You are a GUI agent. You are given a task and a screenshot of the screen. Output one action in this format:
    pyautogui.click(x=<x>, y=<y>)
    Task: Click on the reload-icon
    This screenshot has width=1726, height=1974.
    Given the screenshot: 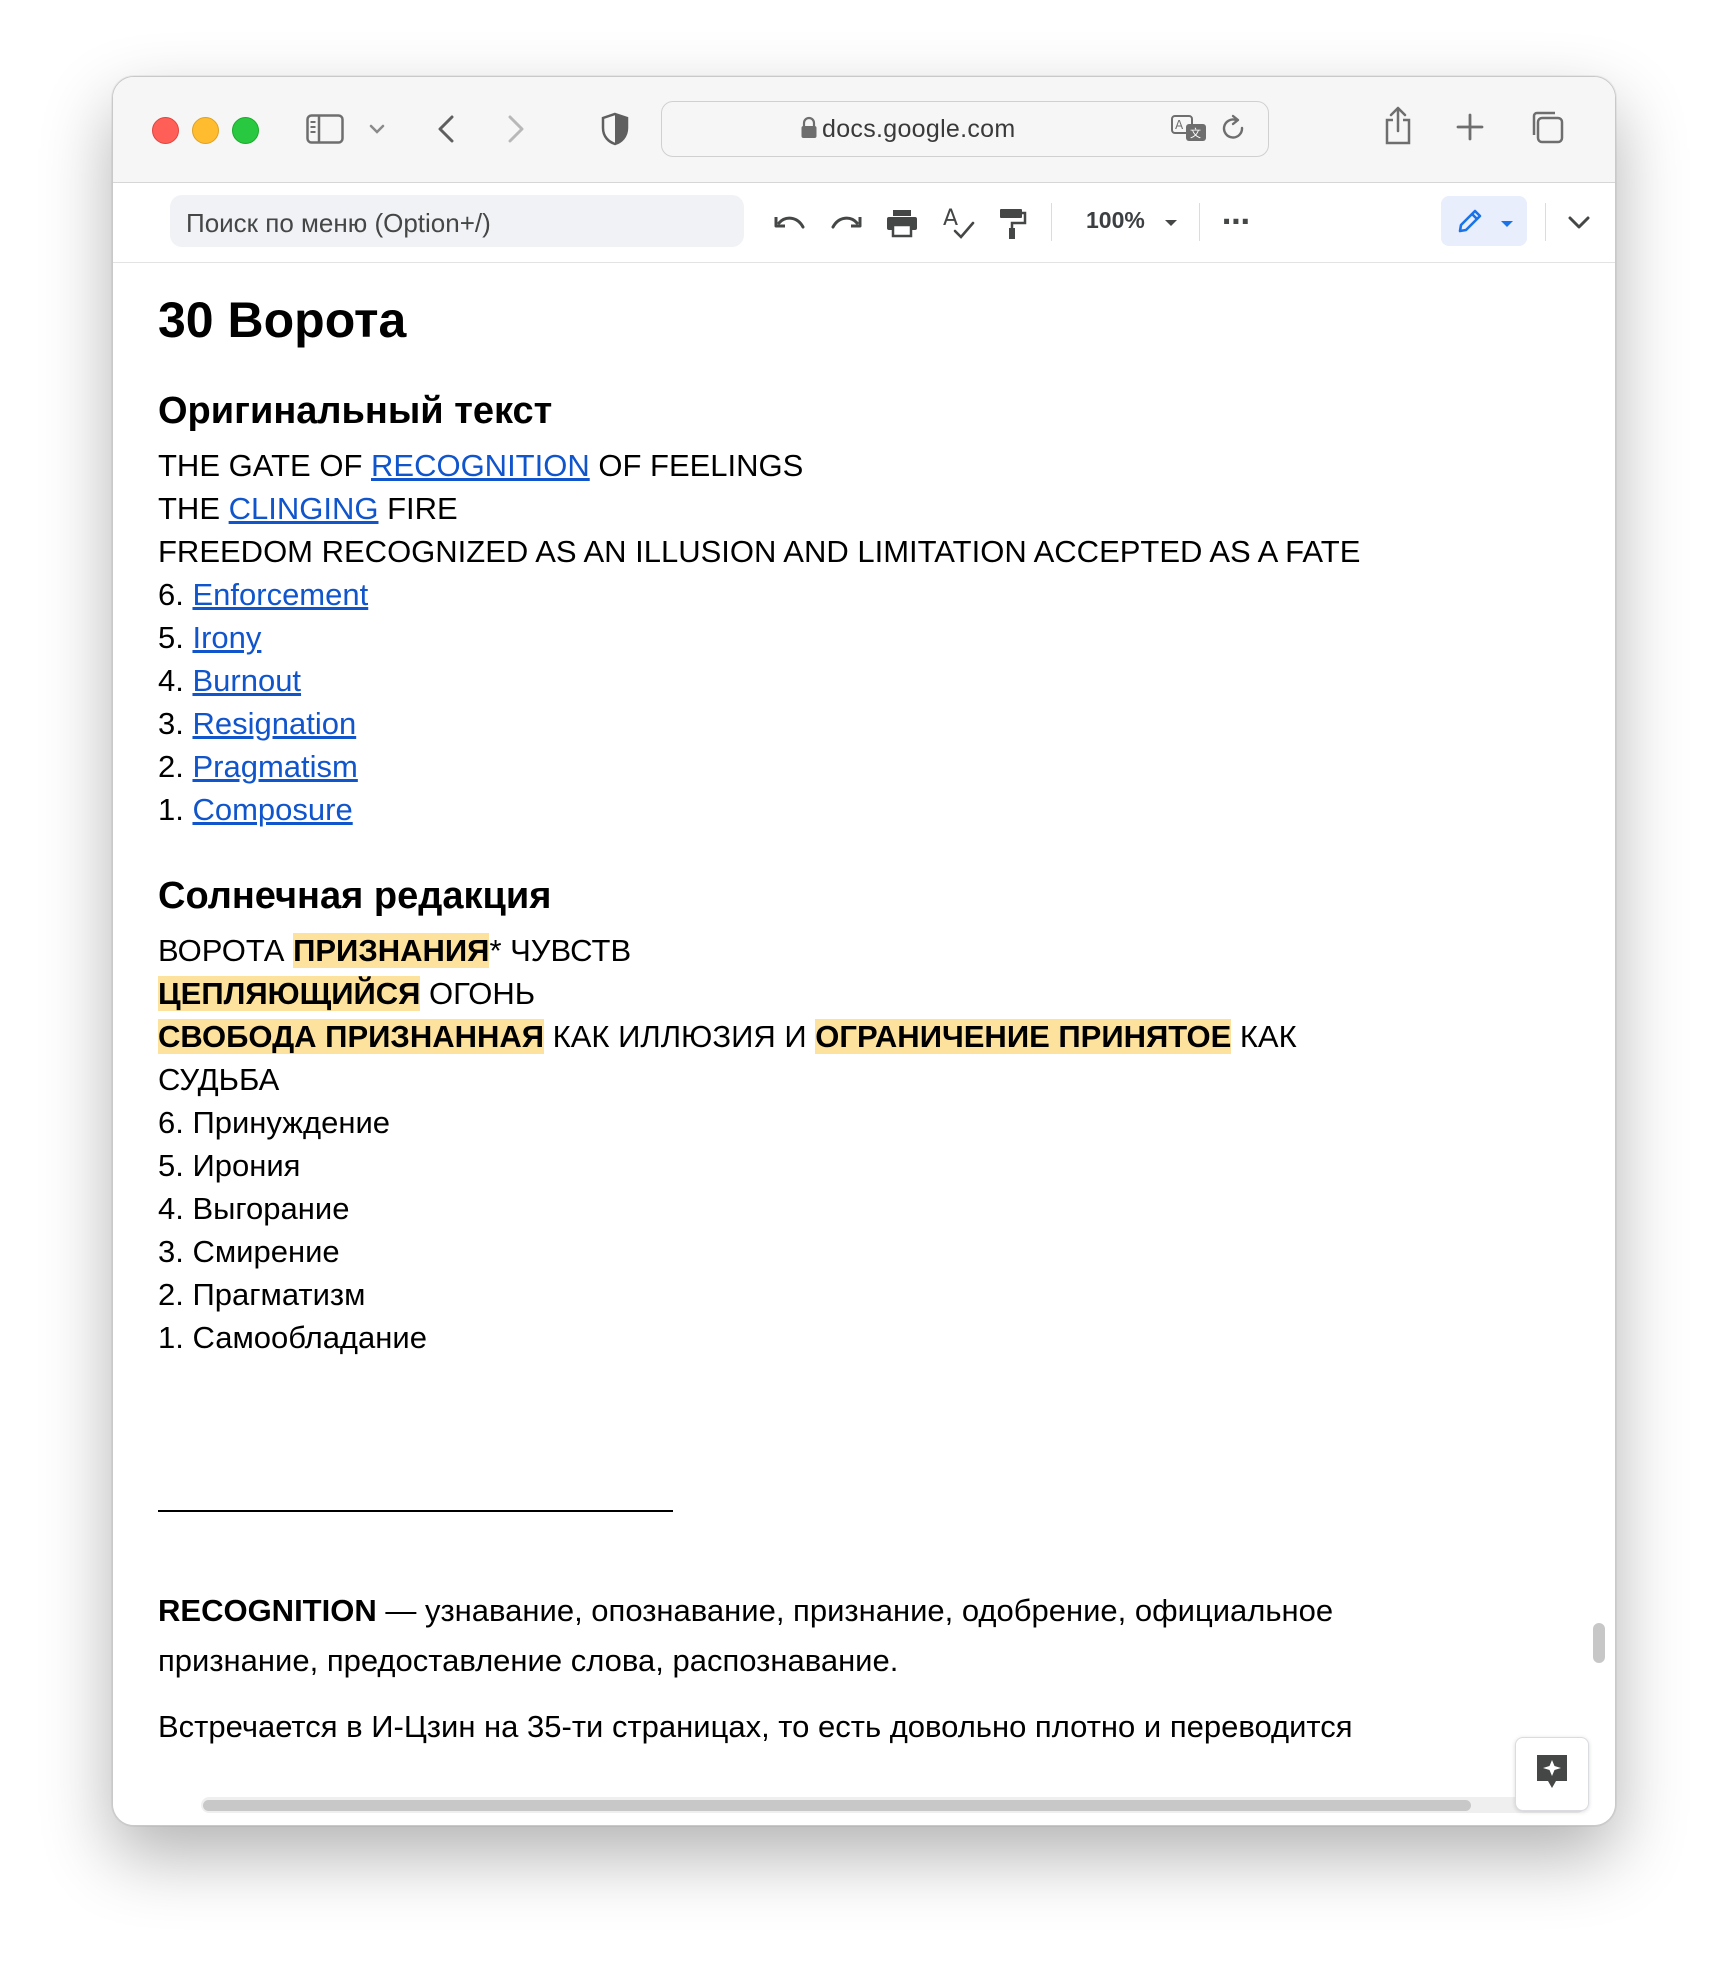 What is the action you would take?
    pyautogui.click(x=1234, y=131)
    